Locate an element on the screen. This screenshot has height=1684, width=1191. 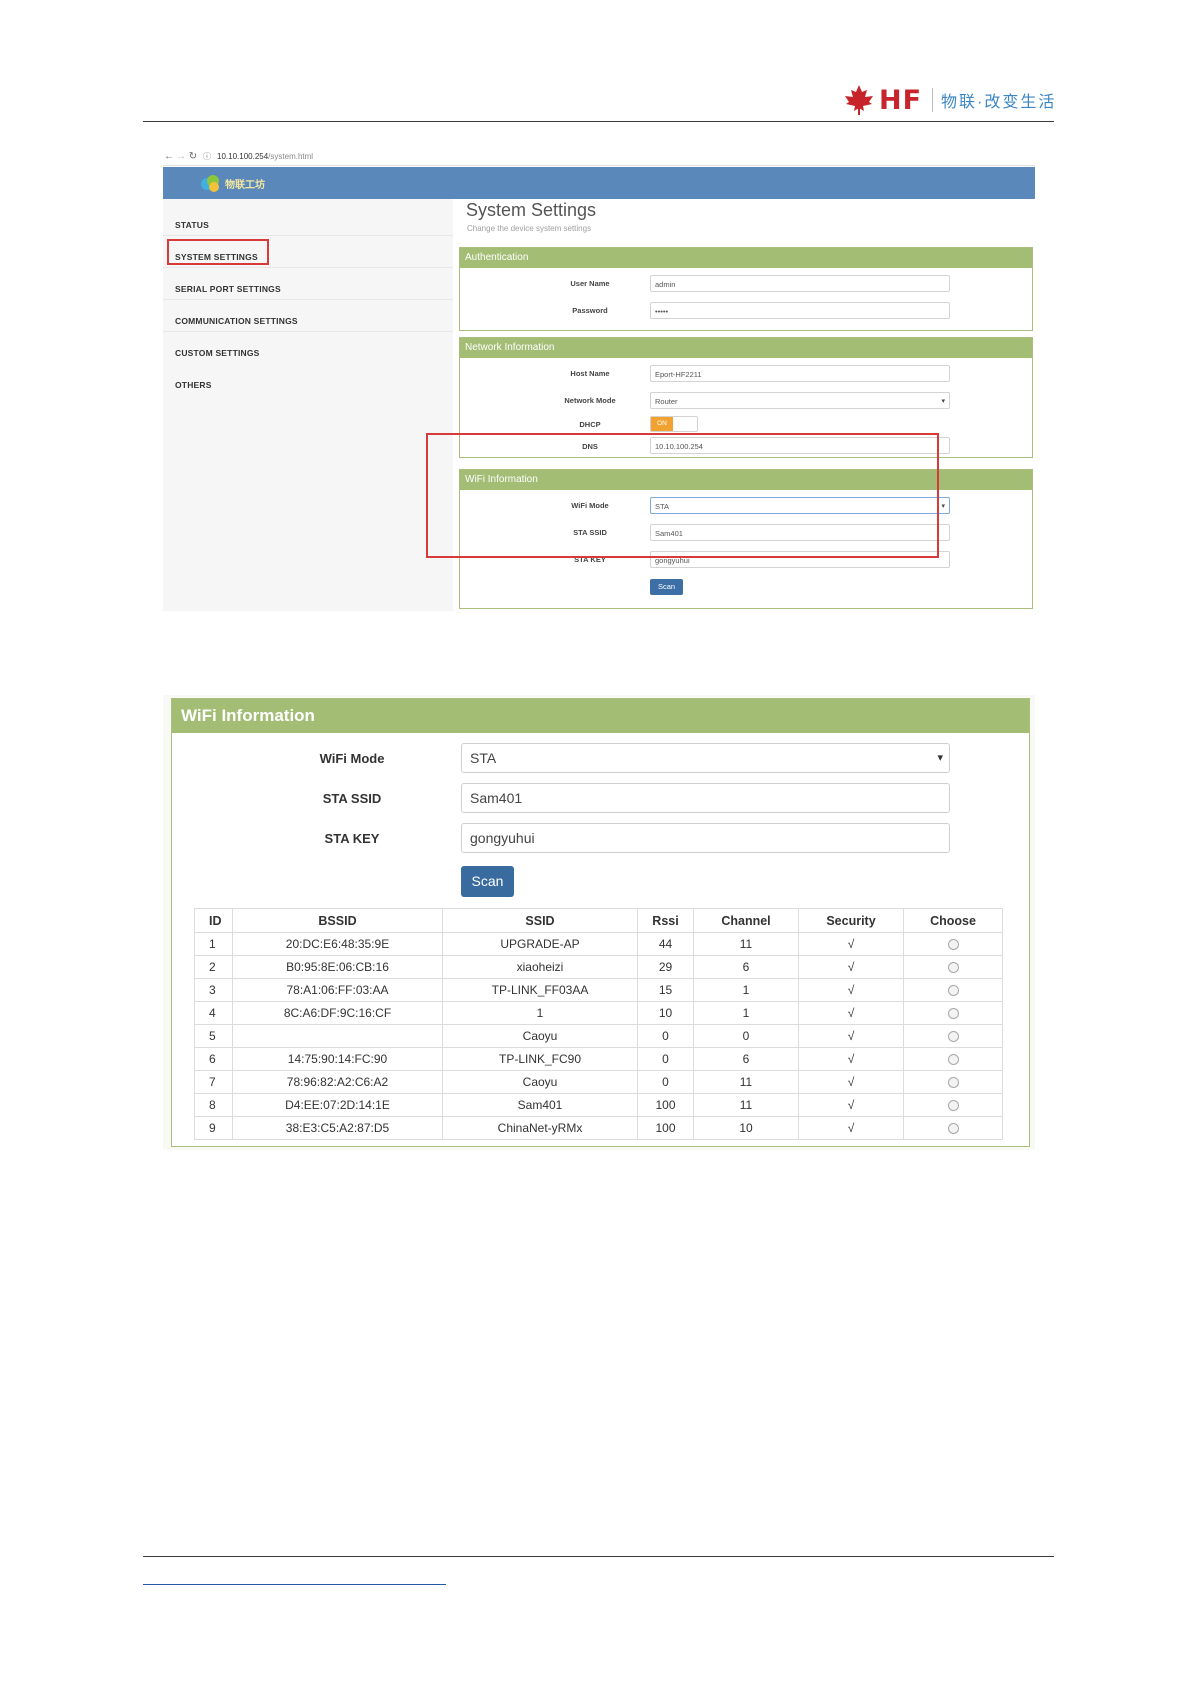
cell-rssi: 44 is located at coordinates (665, 944).